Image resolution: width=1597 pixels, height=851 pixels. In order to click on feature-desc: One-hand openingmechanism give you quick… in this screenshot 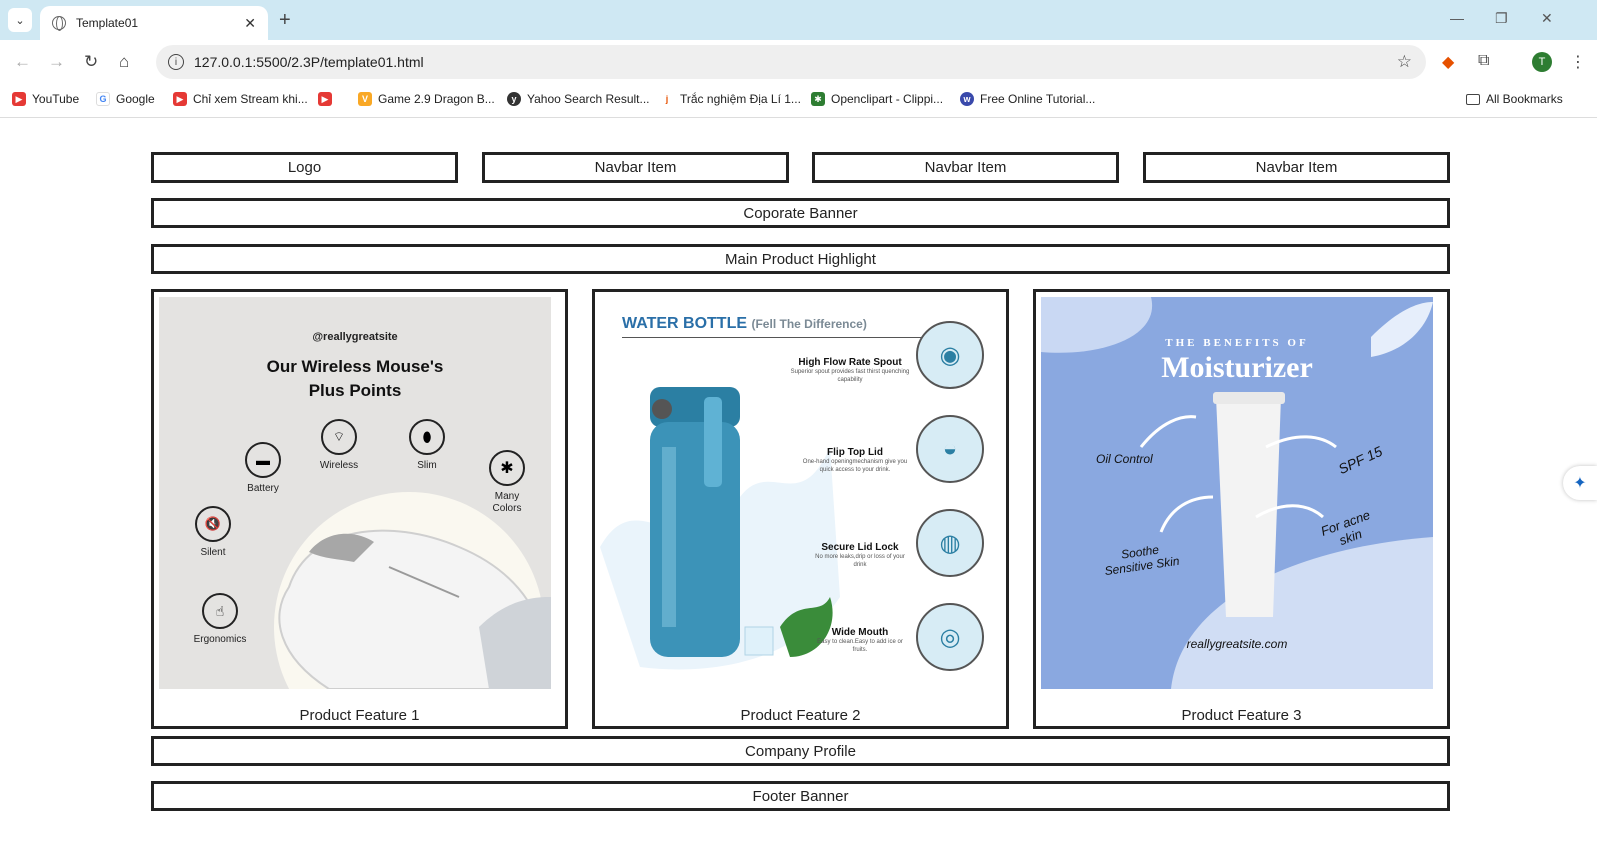, I will do `click(855, 466)`.